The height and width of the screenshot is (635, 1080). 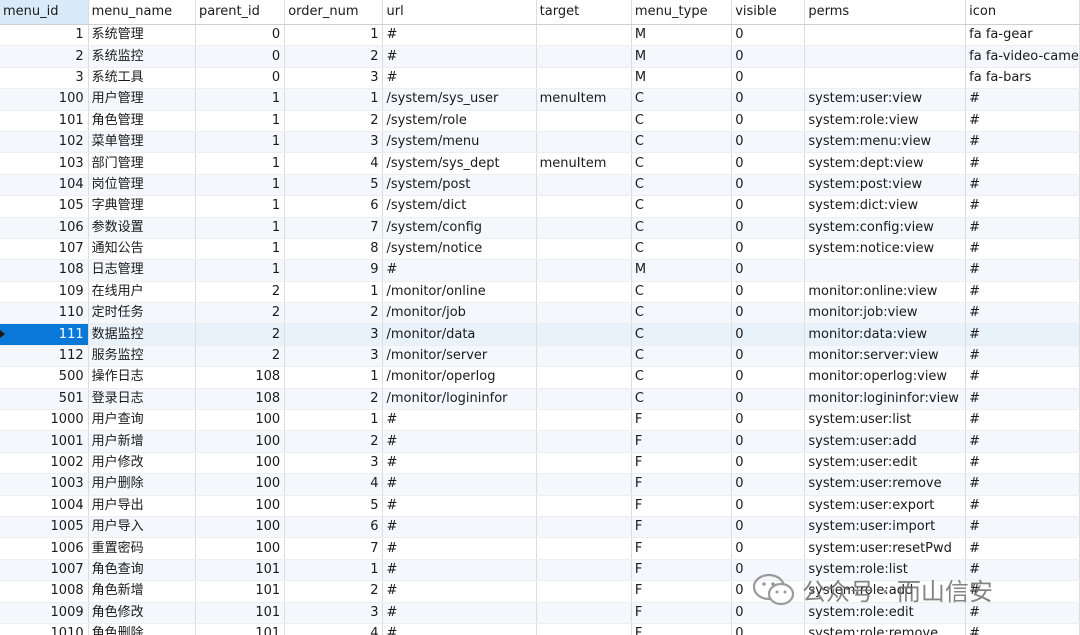 I want to click on cell-perms: system:user:add, so click(x=885, y=441).